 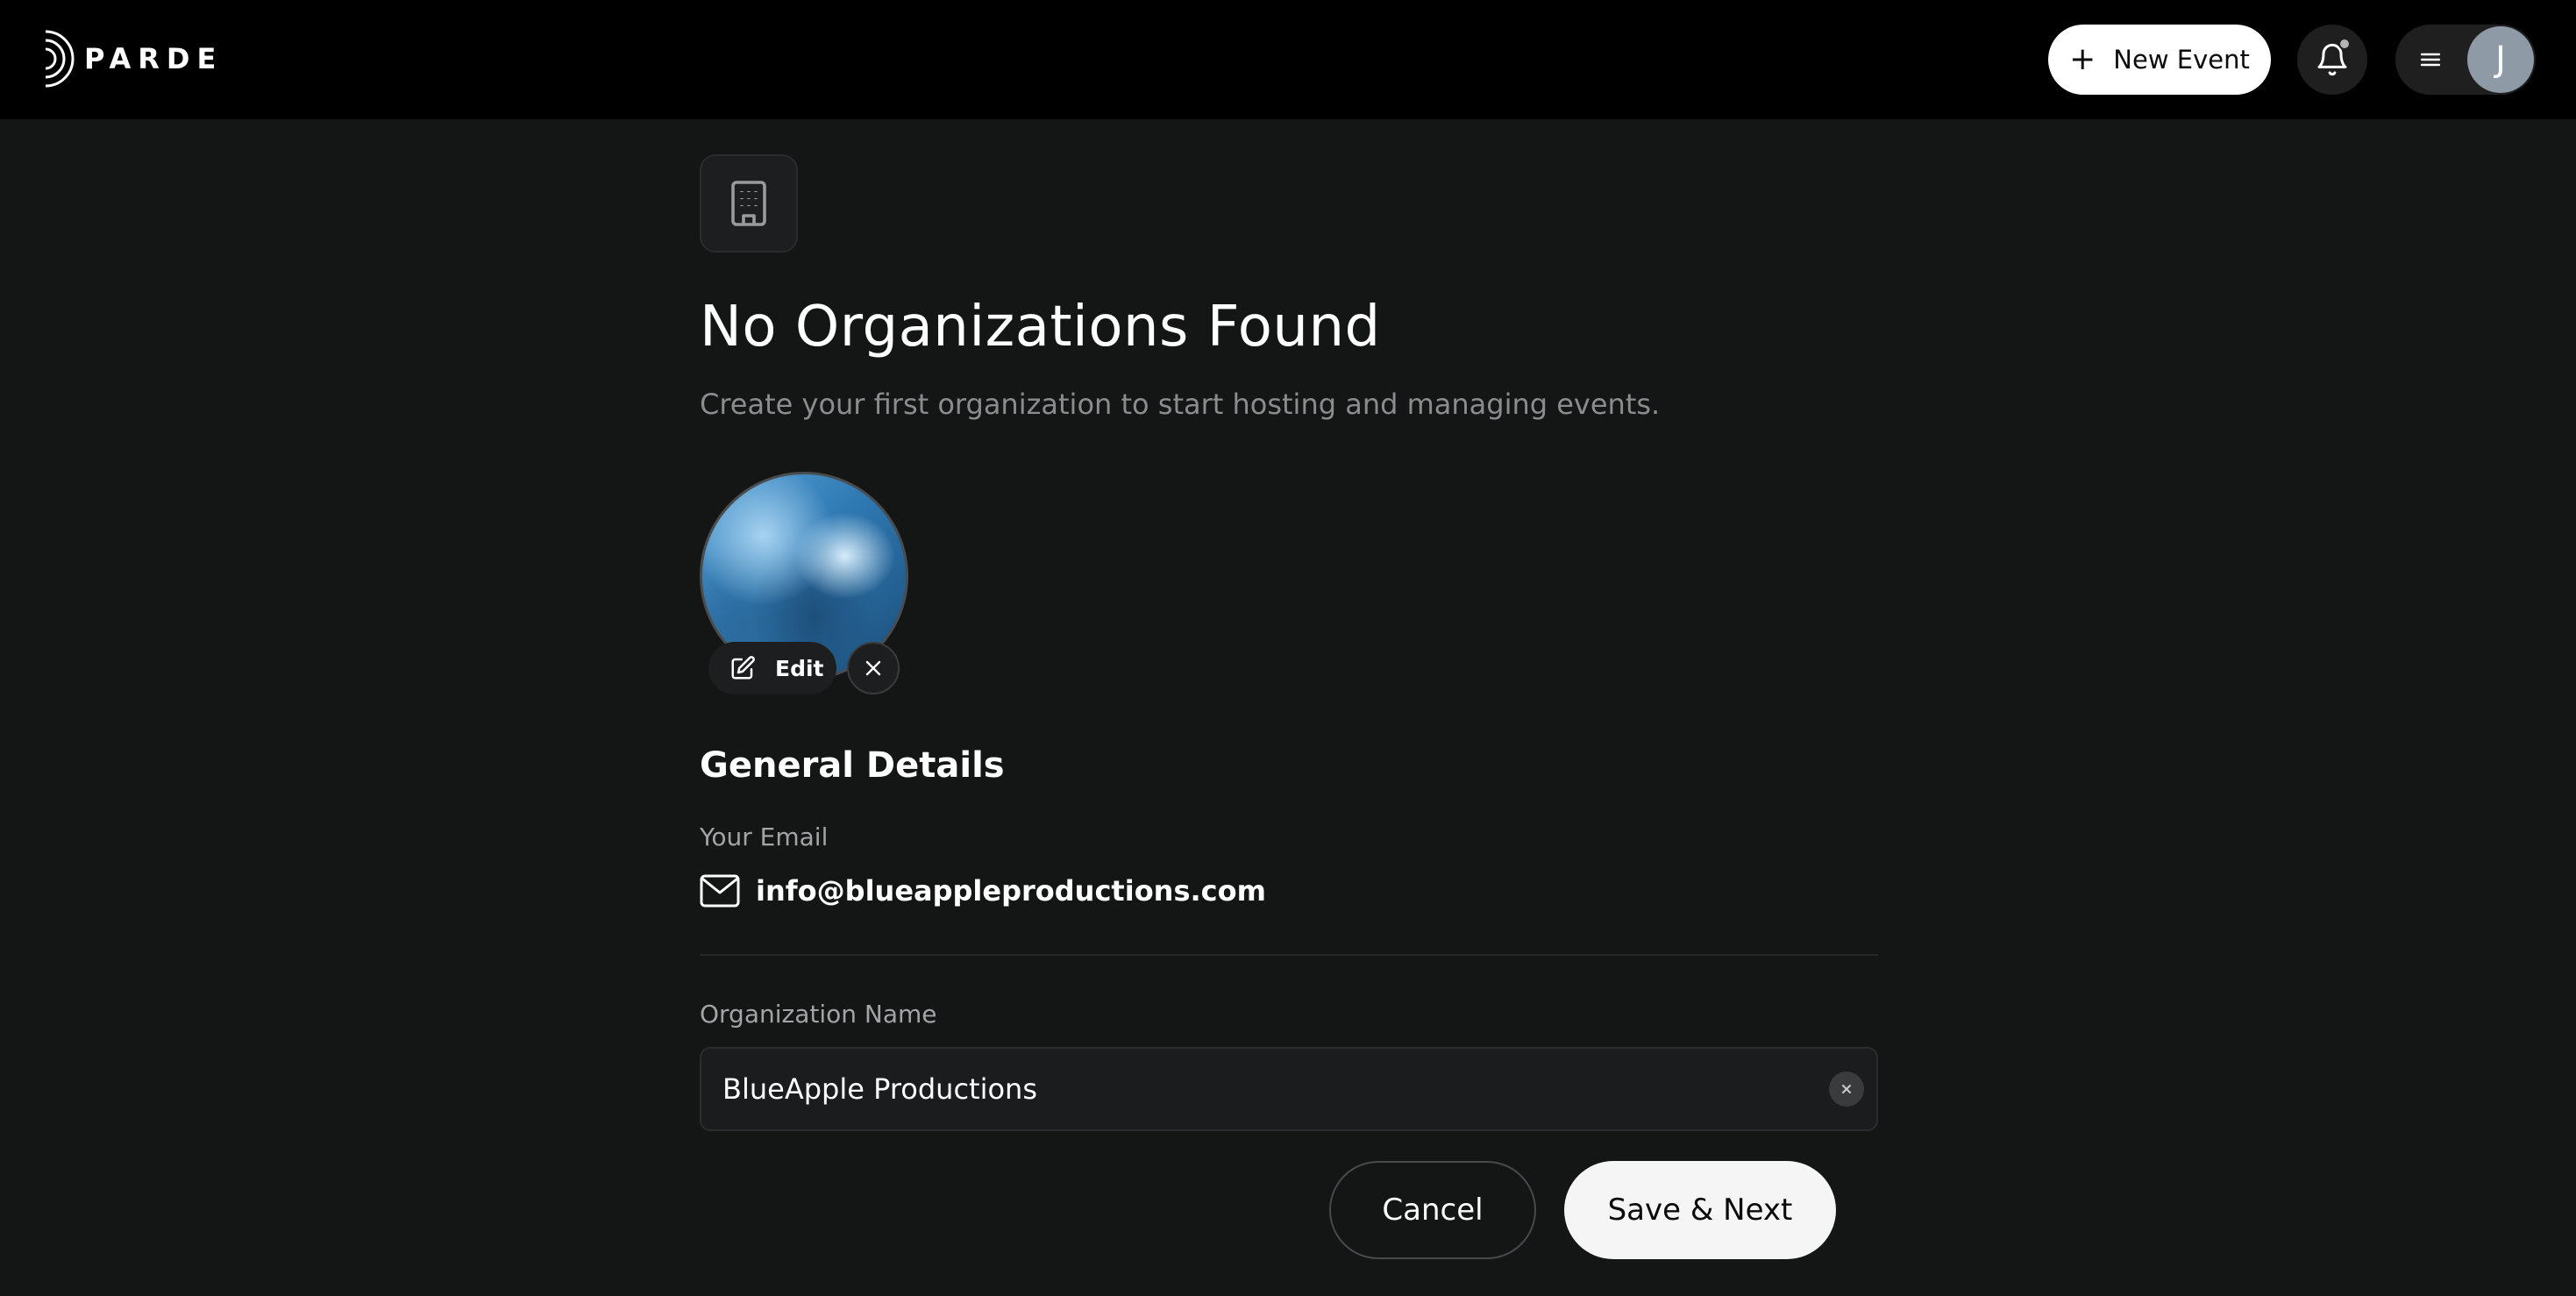 I want to click on close-icon, so click(x=873, y=668).